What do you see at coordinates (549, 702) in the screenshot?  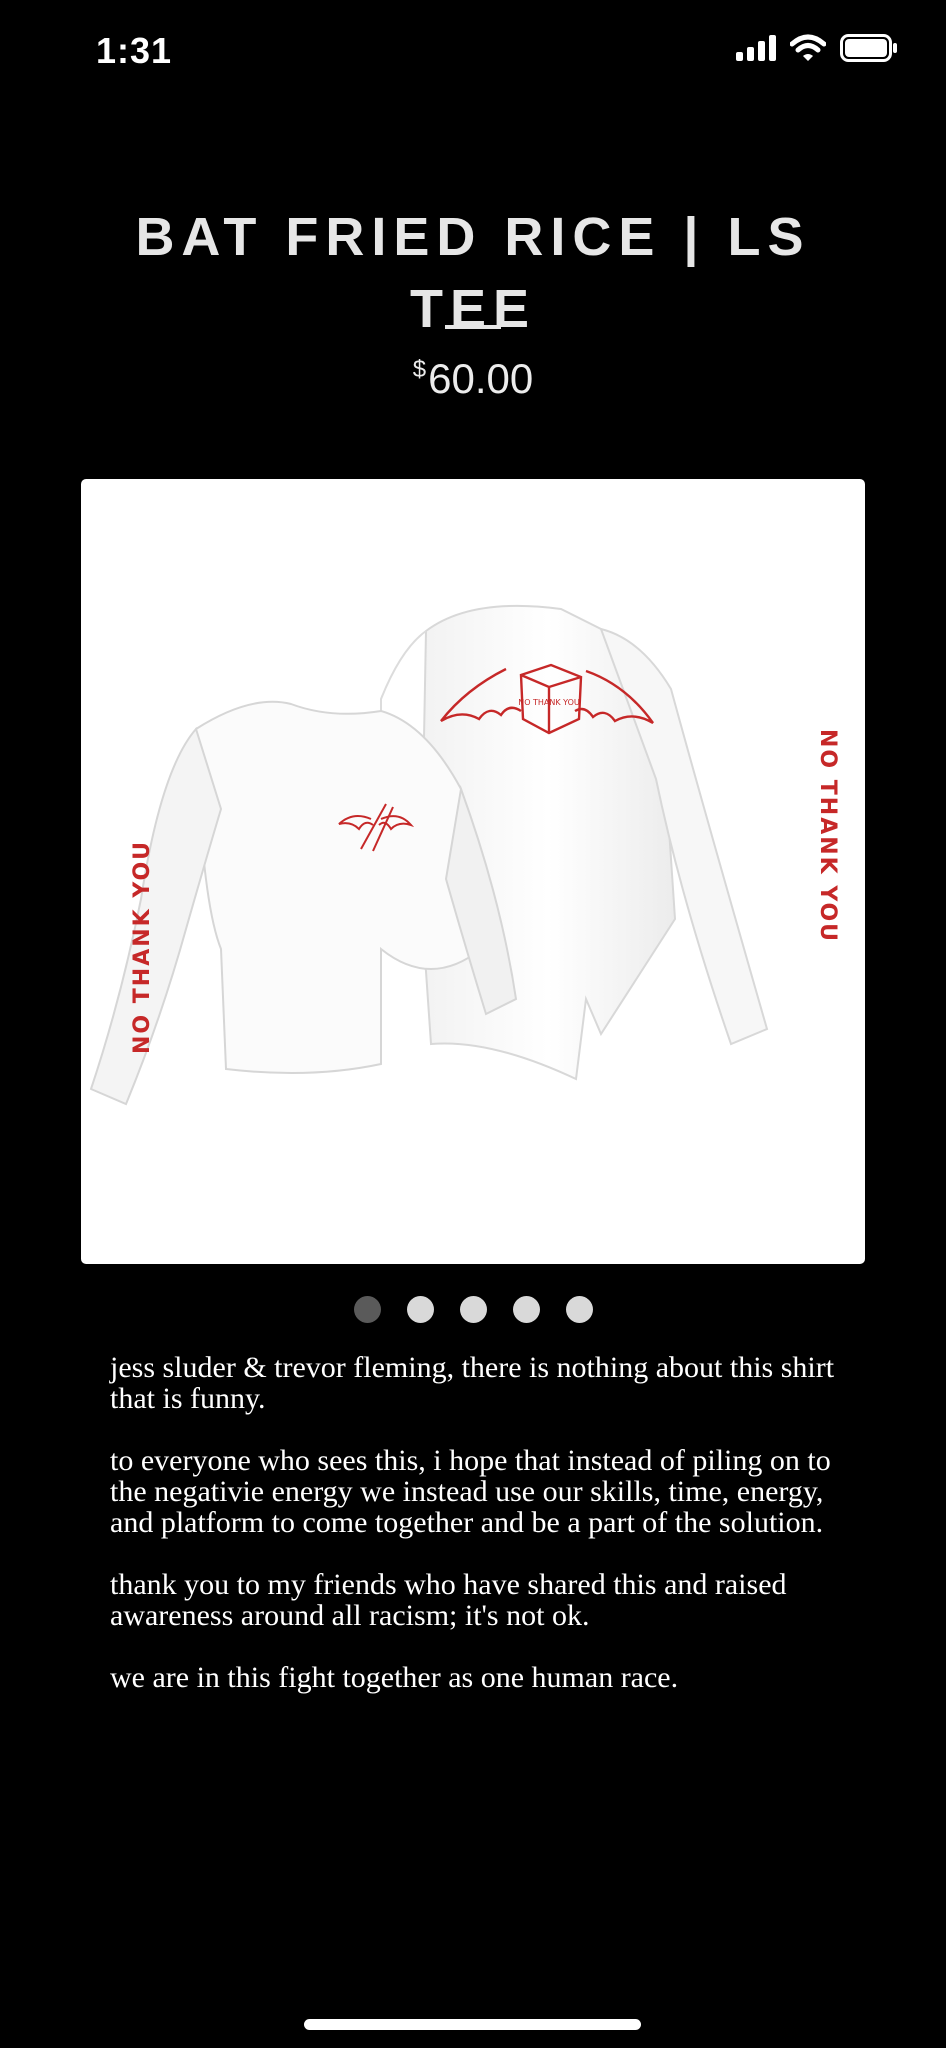 I see `box-text: NO THANK YOU` at bounding box center [549, 702].